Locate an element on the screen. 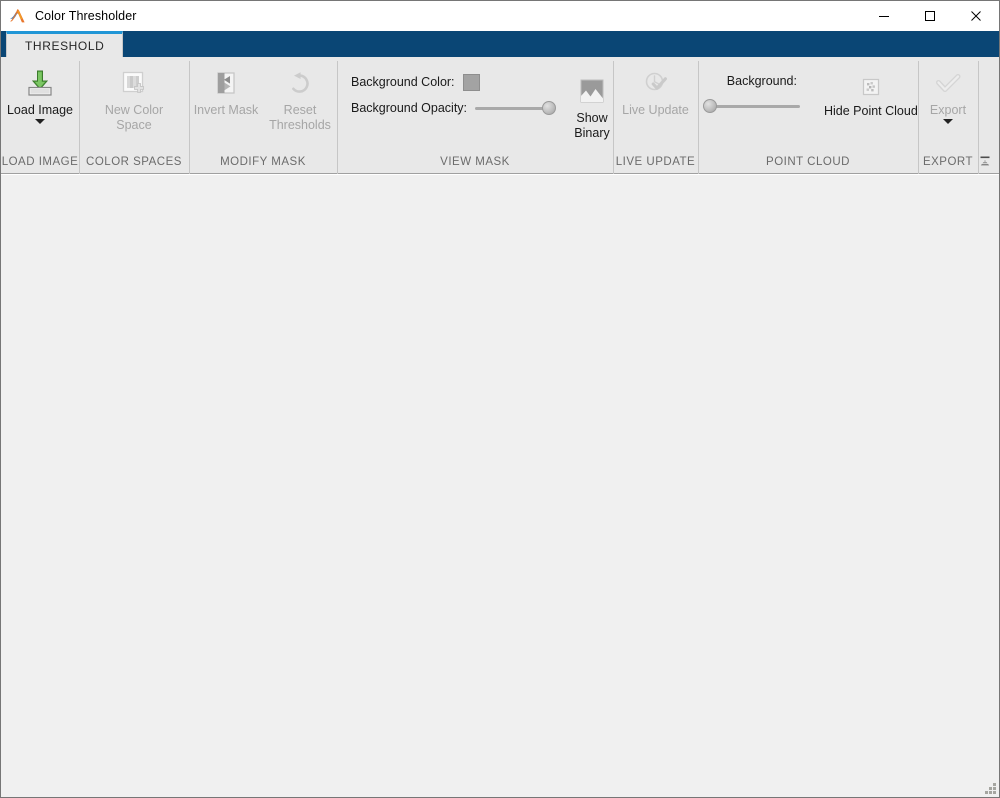  hide-point-cloud-button: Hide Point Cloud is located at coordinates (871, 93).